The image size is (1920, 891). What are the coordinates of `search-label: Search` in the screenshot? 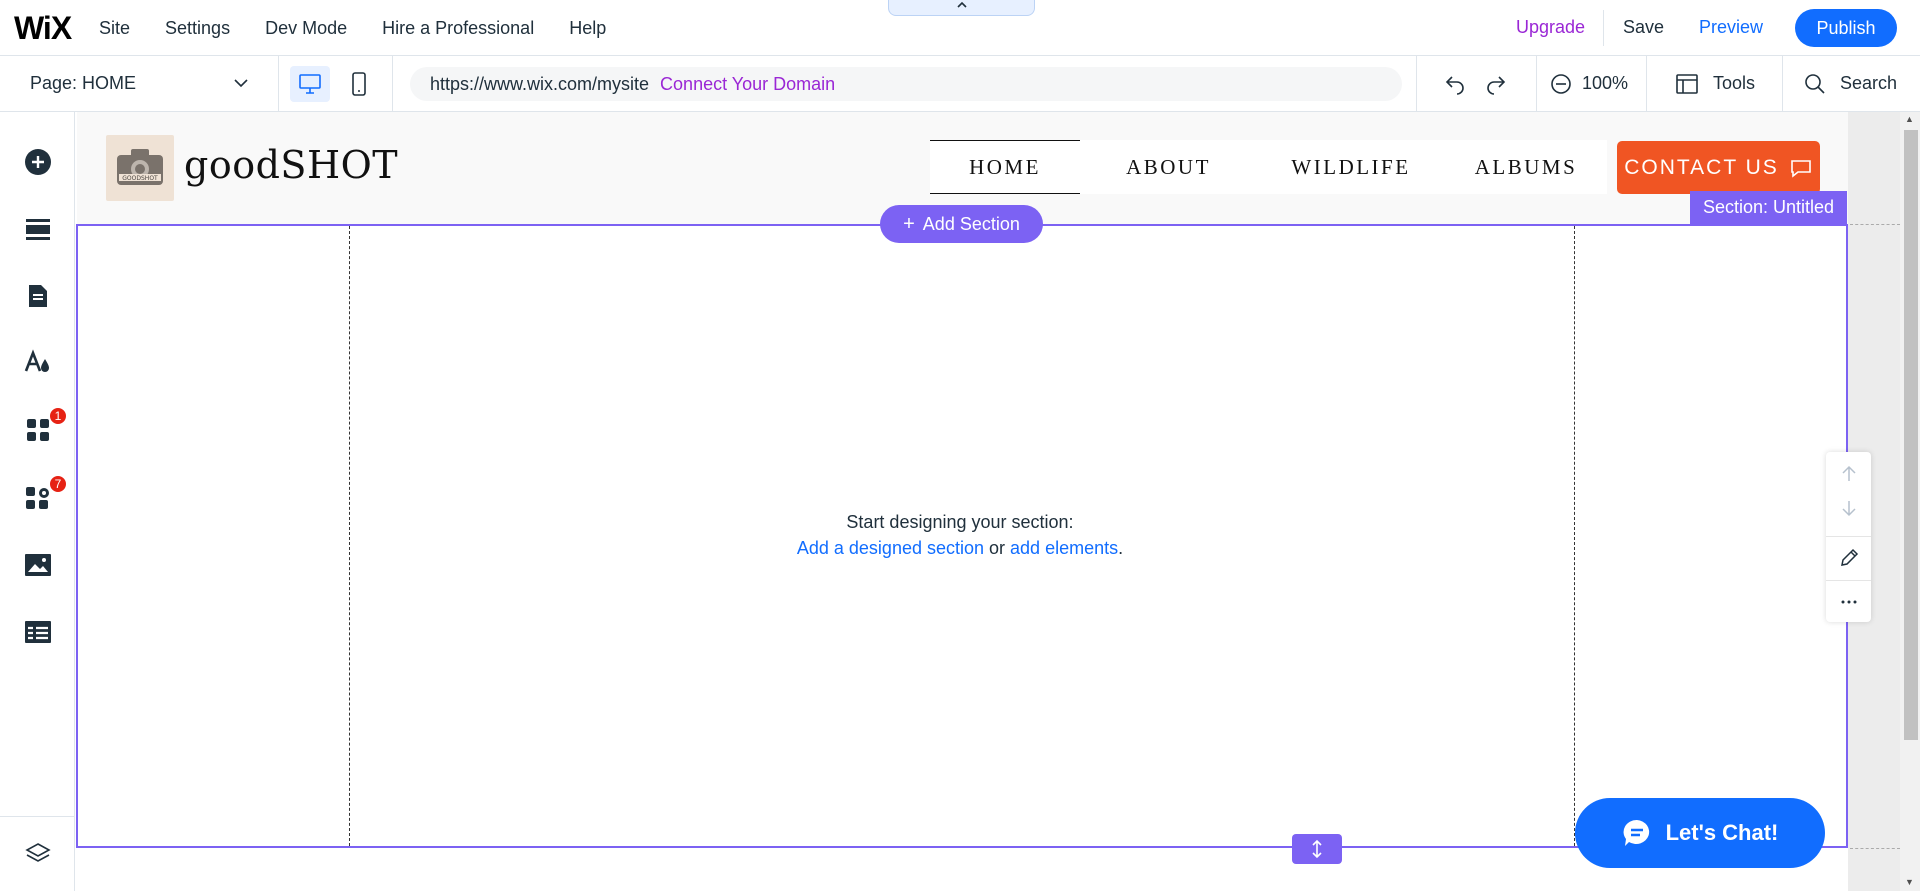 It's located at (1869, 83).